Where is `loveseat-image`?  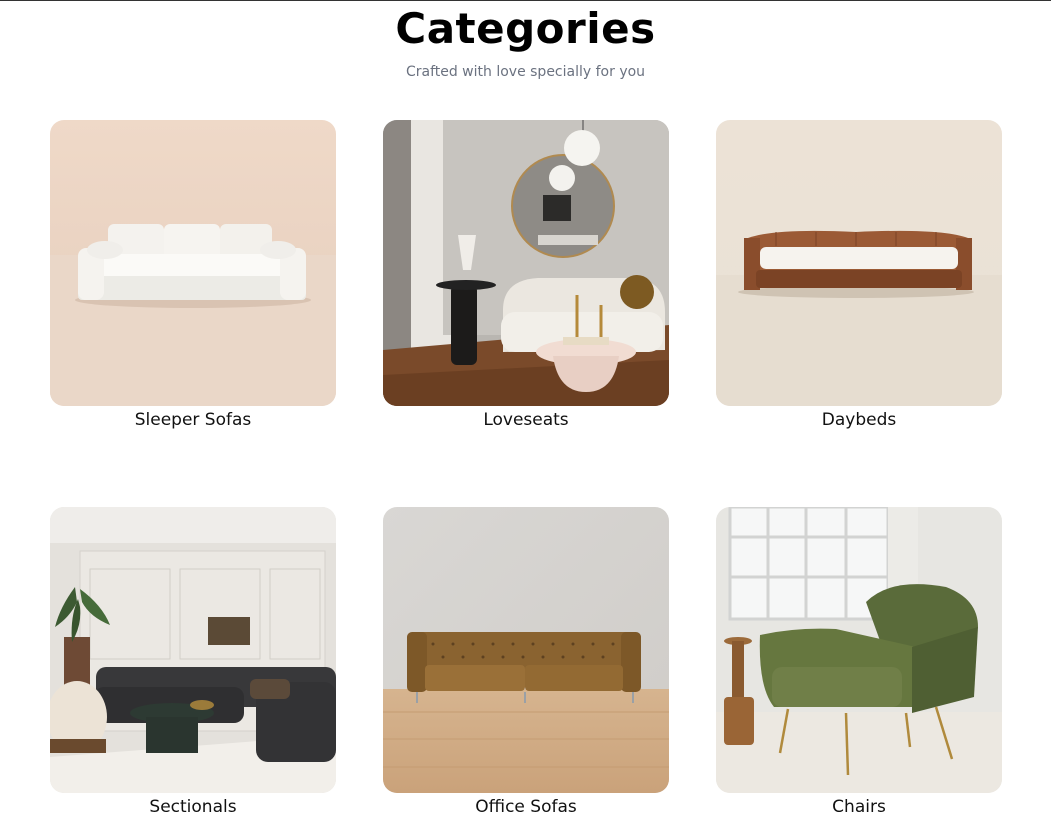 loveseat-image is located at coordinates (526, 263).